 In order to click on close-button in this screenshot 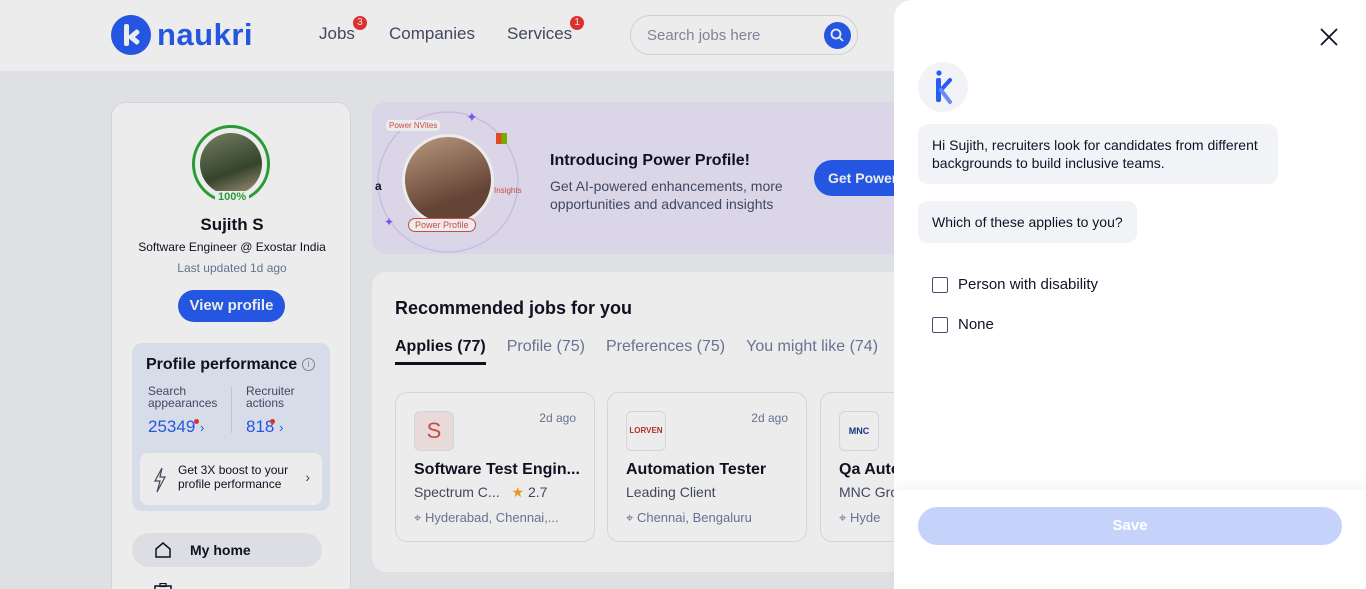, I will do `click(1329, 37)`.